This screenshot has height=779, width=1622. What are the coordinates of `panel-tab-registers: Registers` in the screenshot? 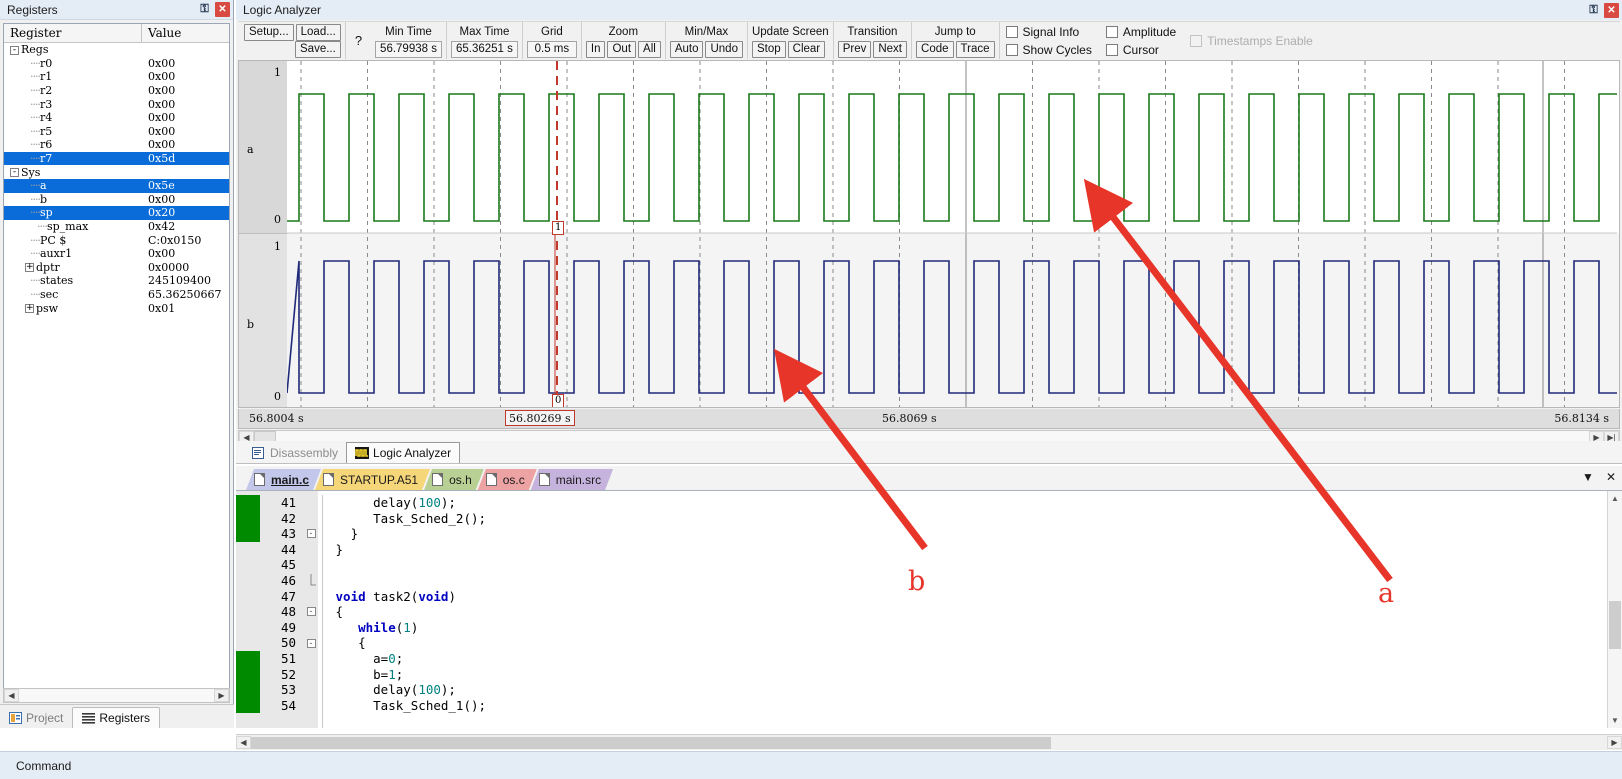 It's located at (116, 717).